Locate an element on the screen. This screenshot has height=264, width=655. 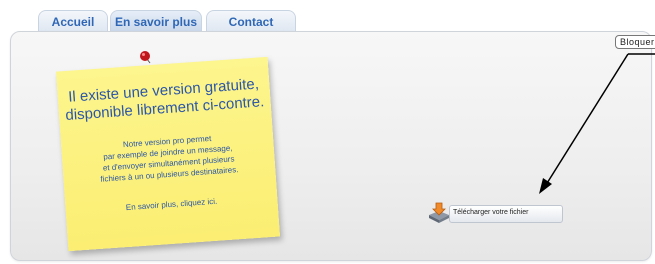
pointer-arrow-icon is located at coordinates (597, 123).